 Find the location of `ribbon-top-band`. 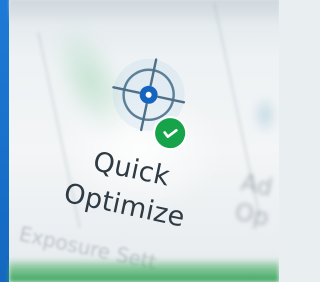

ribbon-top-band is located at coordinates (144, 12).